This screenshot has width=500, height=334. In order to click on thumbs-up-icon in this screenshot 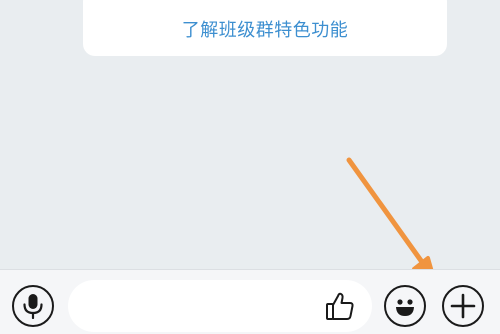, I will do `click(340, 306)`.